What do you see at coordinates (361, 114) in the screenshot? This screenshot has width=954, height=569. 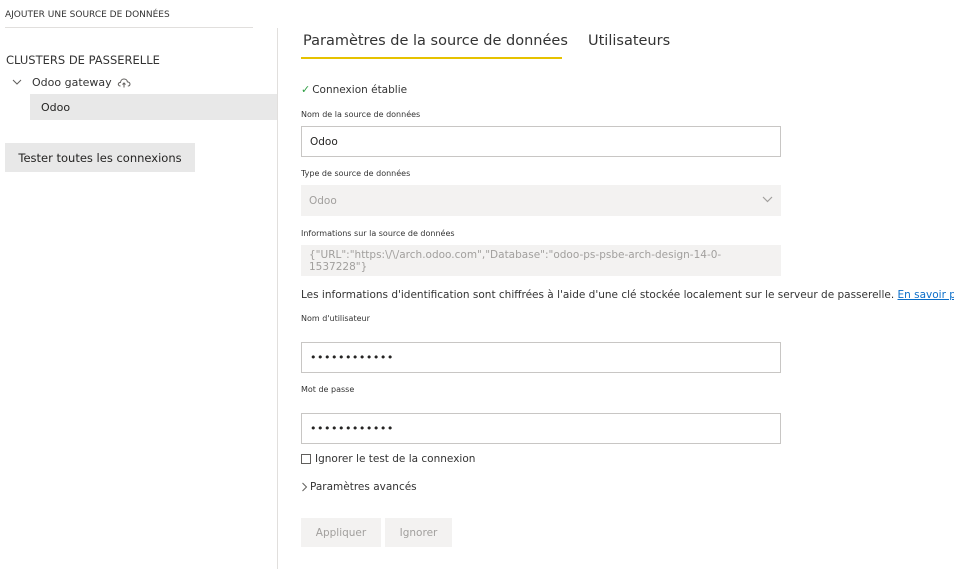 I see `datasource-name-label: Nom de la source de données` at bounding box center [361, 114].